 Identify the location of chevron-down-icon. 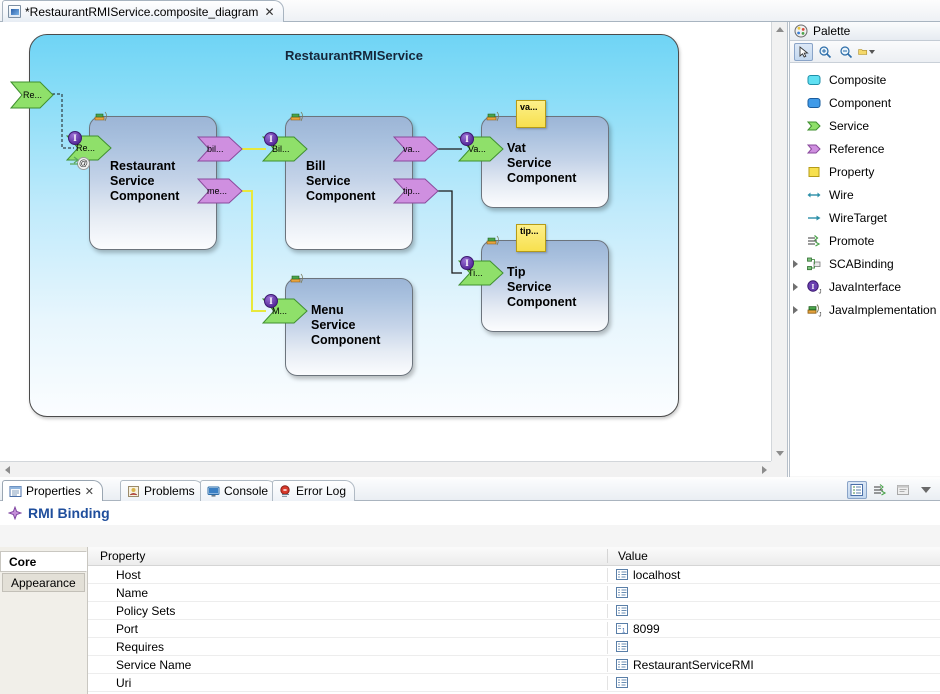
(926, 490).